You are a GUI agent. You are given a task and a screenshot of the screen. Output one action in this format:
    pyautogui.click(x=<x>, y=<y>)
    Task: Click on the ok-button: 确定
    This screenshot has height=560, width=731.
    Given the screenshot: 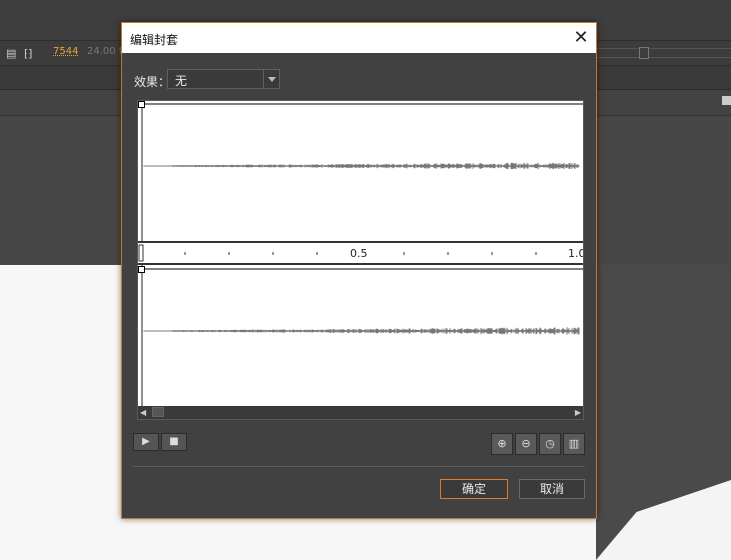 What is the action you would take?
    pyautogui.click(x=474, y=489)
    